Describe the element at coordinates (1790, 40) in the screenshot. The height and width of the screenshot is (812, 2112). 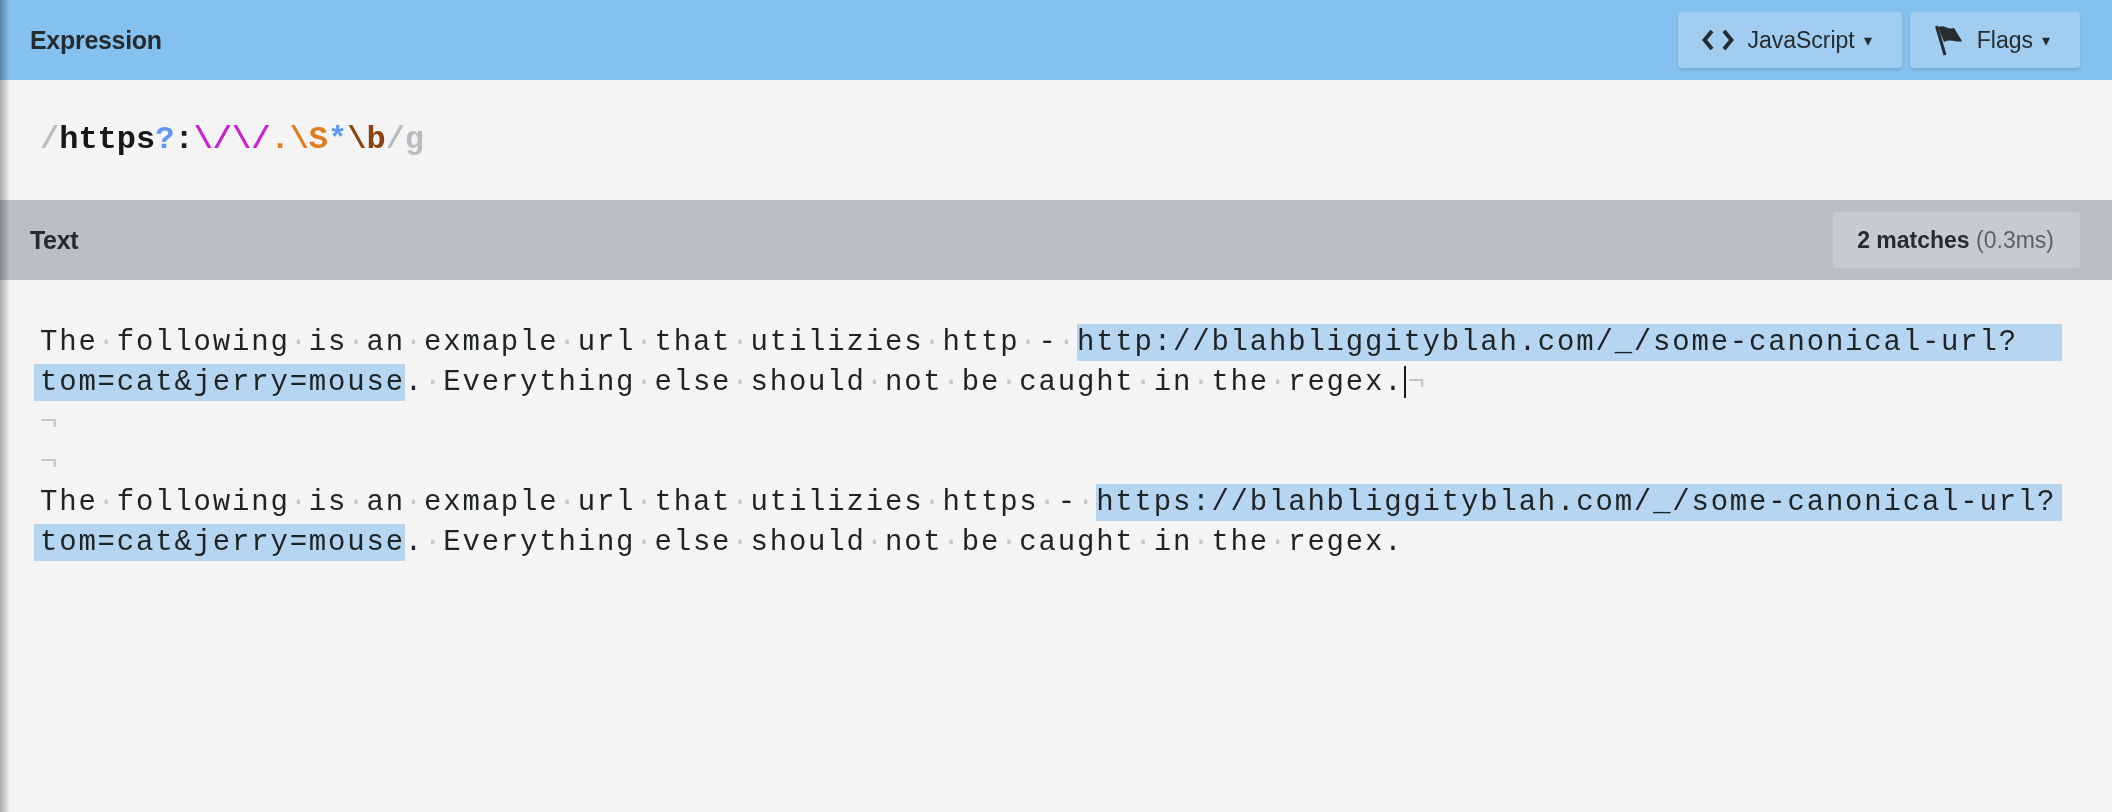
I see `dropdown-button: JavaScript ▾` at that location.